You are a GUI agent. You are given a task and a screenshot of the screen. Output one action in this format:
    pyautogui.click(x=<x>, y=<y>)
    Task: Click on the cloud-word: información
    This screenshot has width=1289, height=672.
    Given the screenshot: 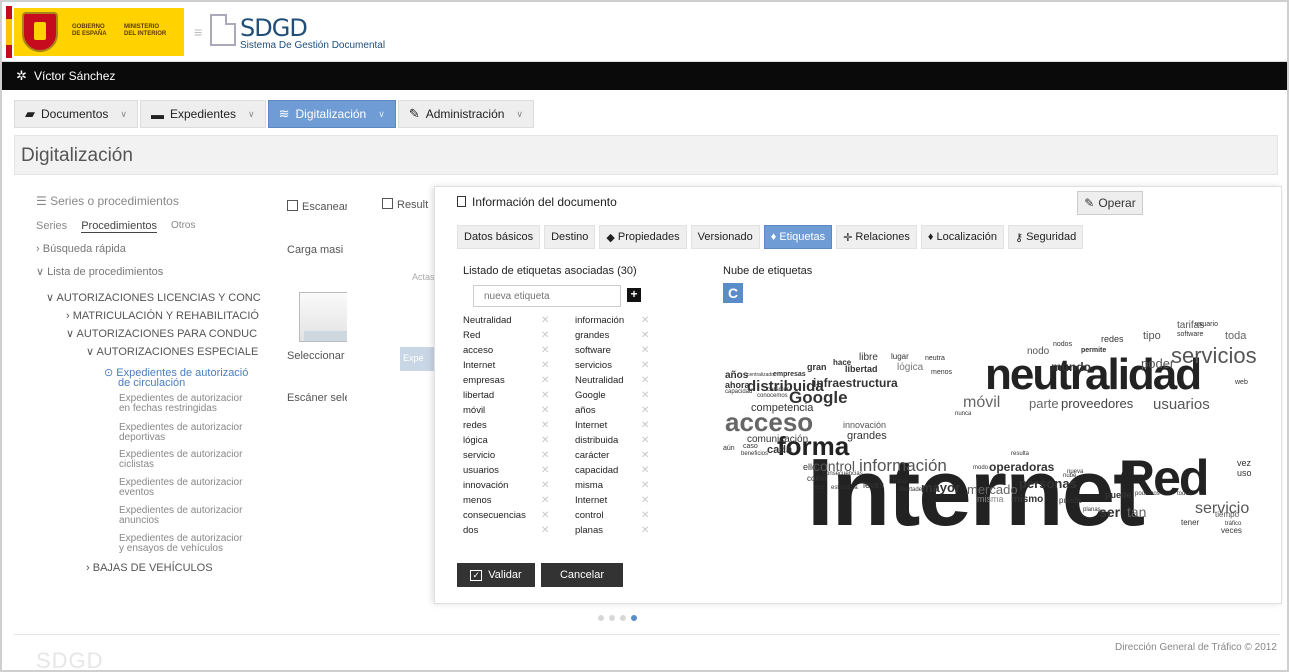 What is the action you would take?
    pyautogui.click(x=903, y=465)
    